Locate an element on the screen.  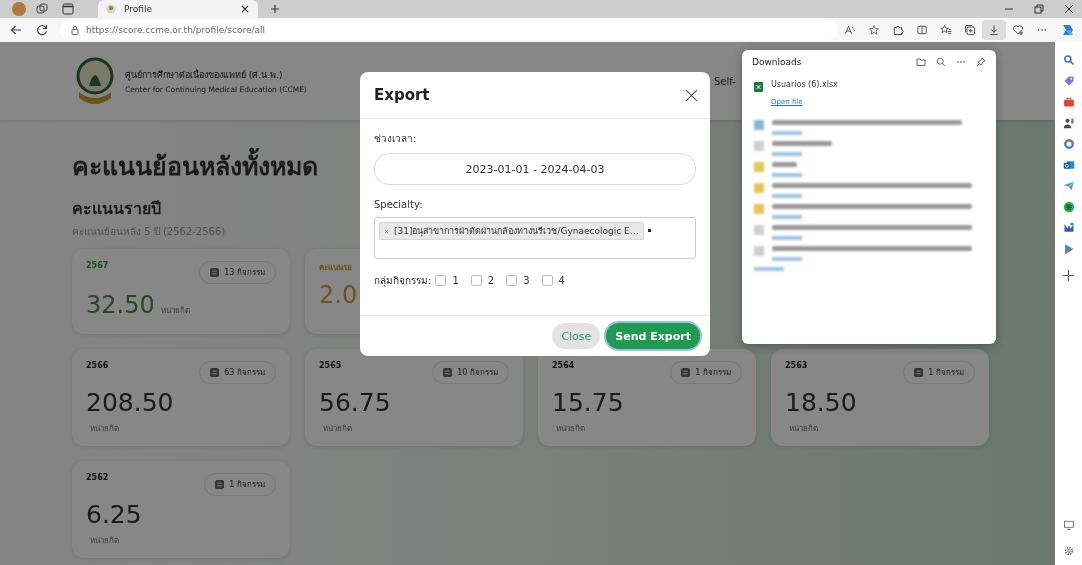
credit-value: 15.75 is located at coordinates (588, 403).